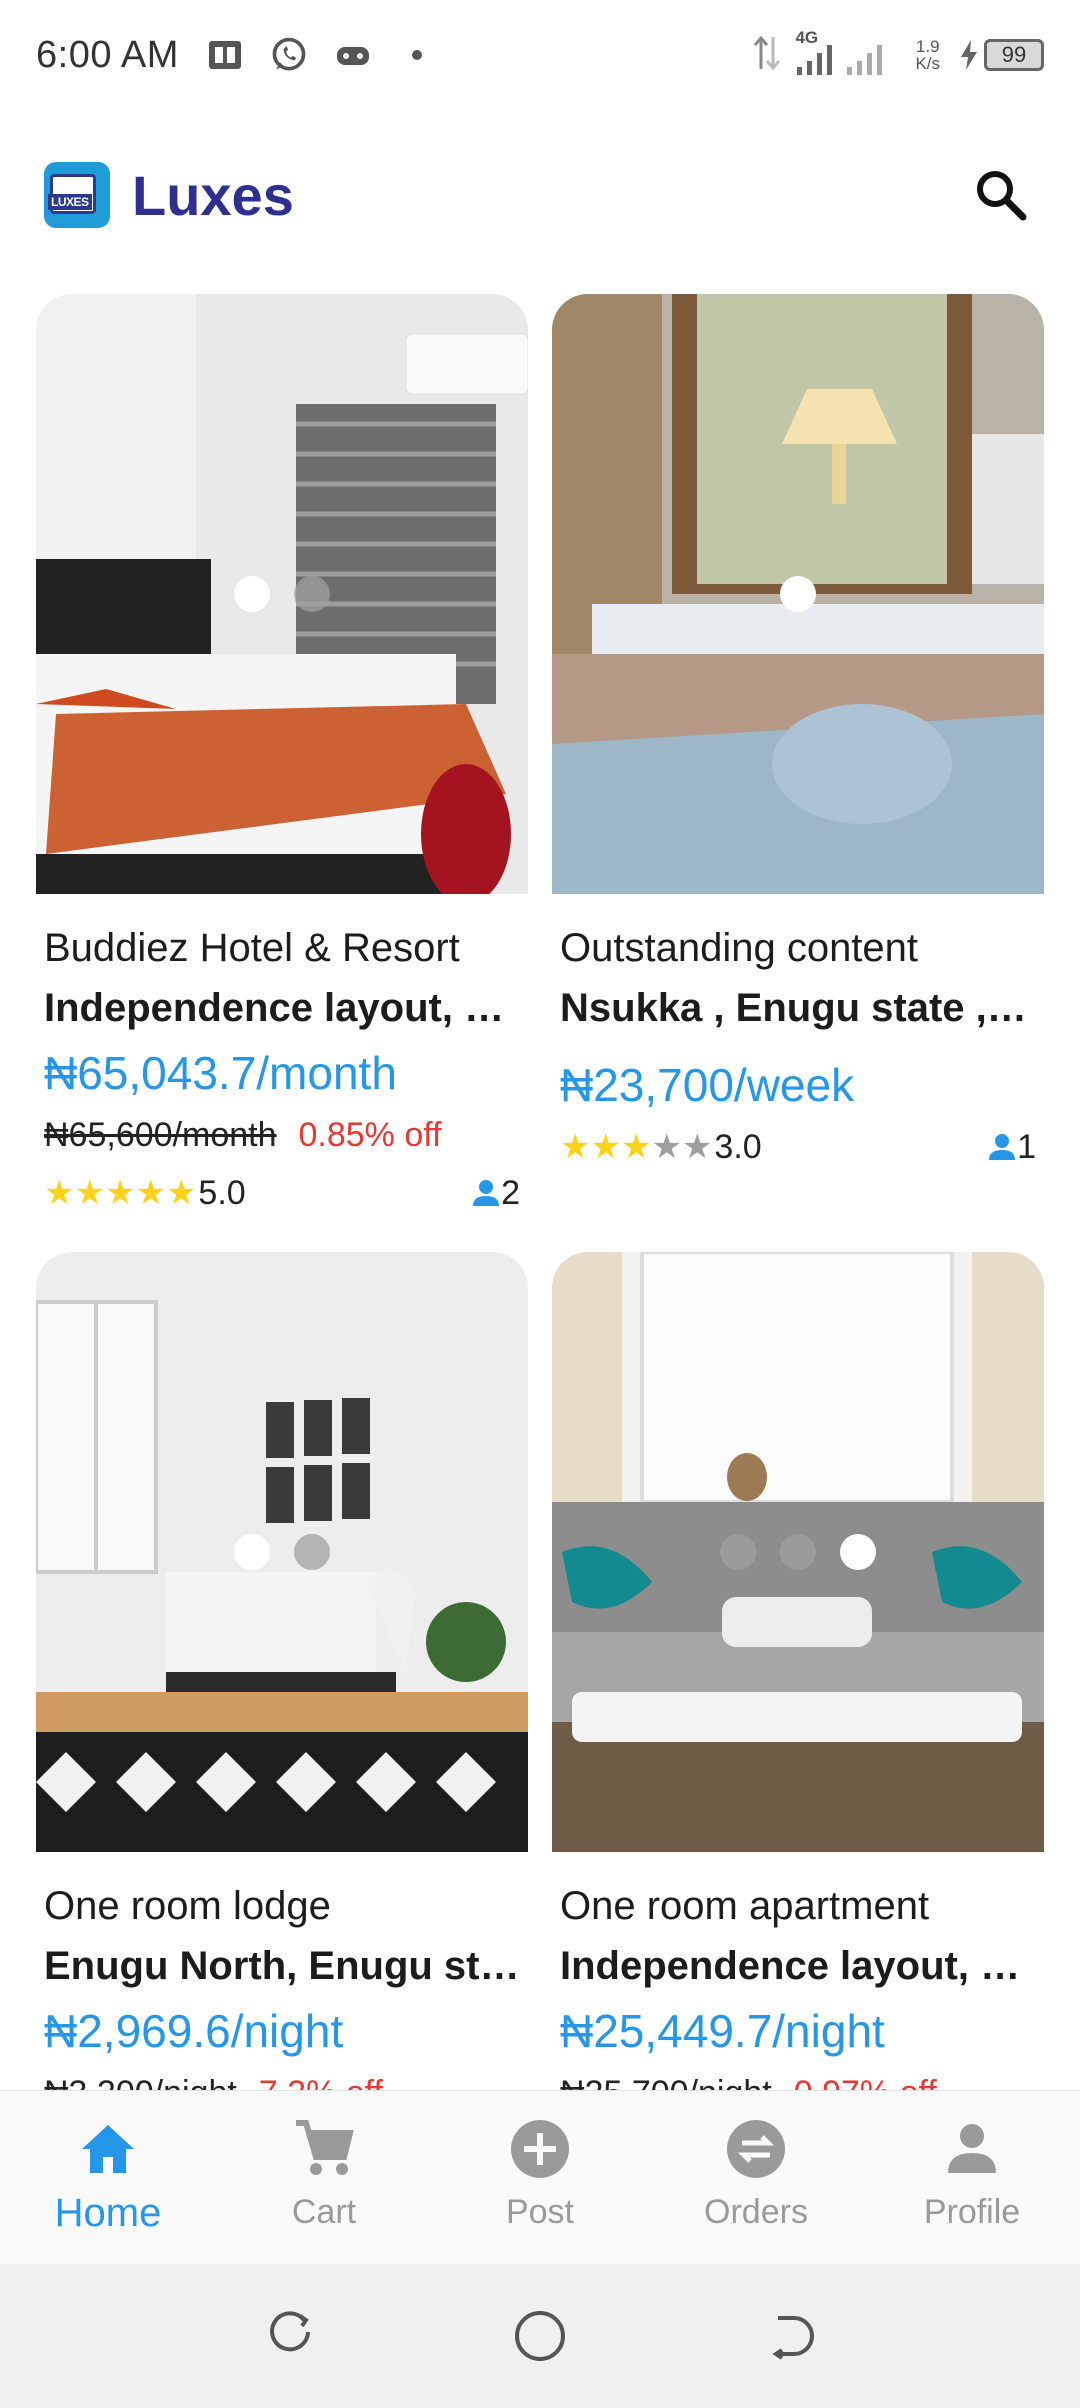  What do you see at coordinates (540, 195) in the screenshot?
I see `app-bar: LUXES Luxes` at bounding box center [540, 195].